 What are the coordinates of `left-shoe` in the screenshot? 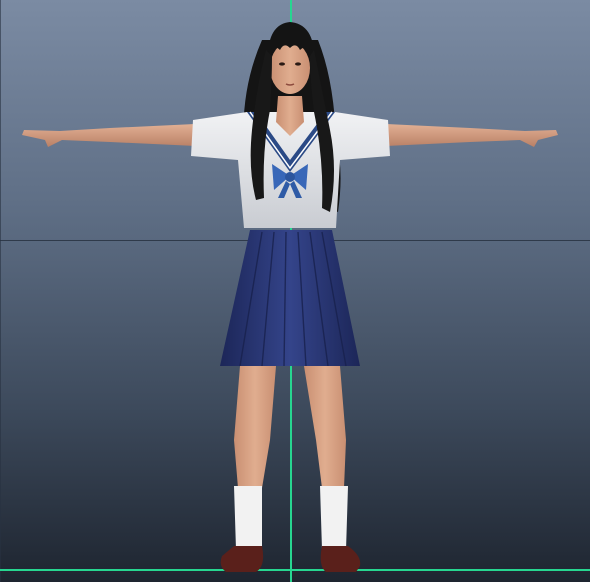 It's located at (242, 559).